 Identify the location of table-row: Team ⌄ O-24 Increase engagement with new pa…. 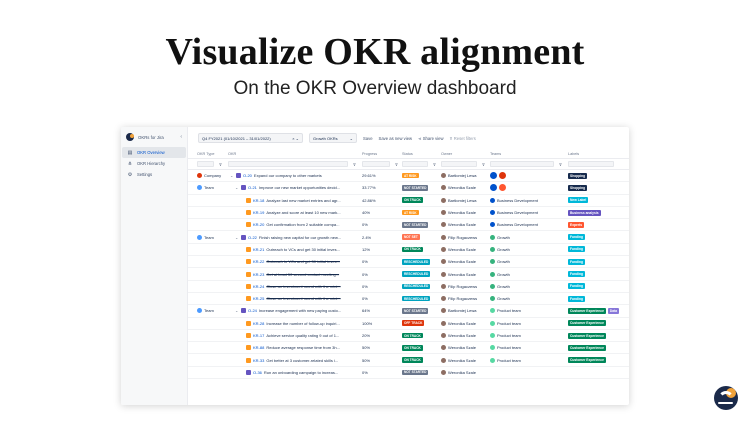
(408, 311).